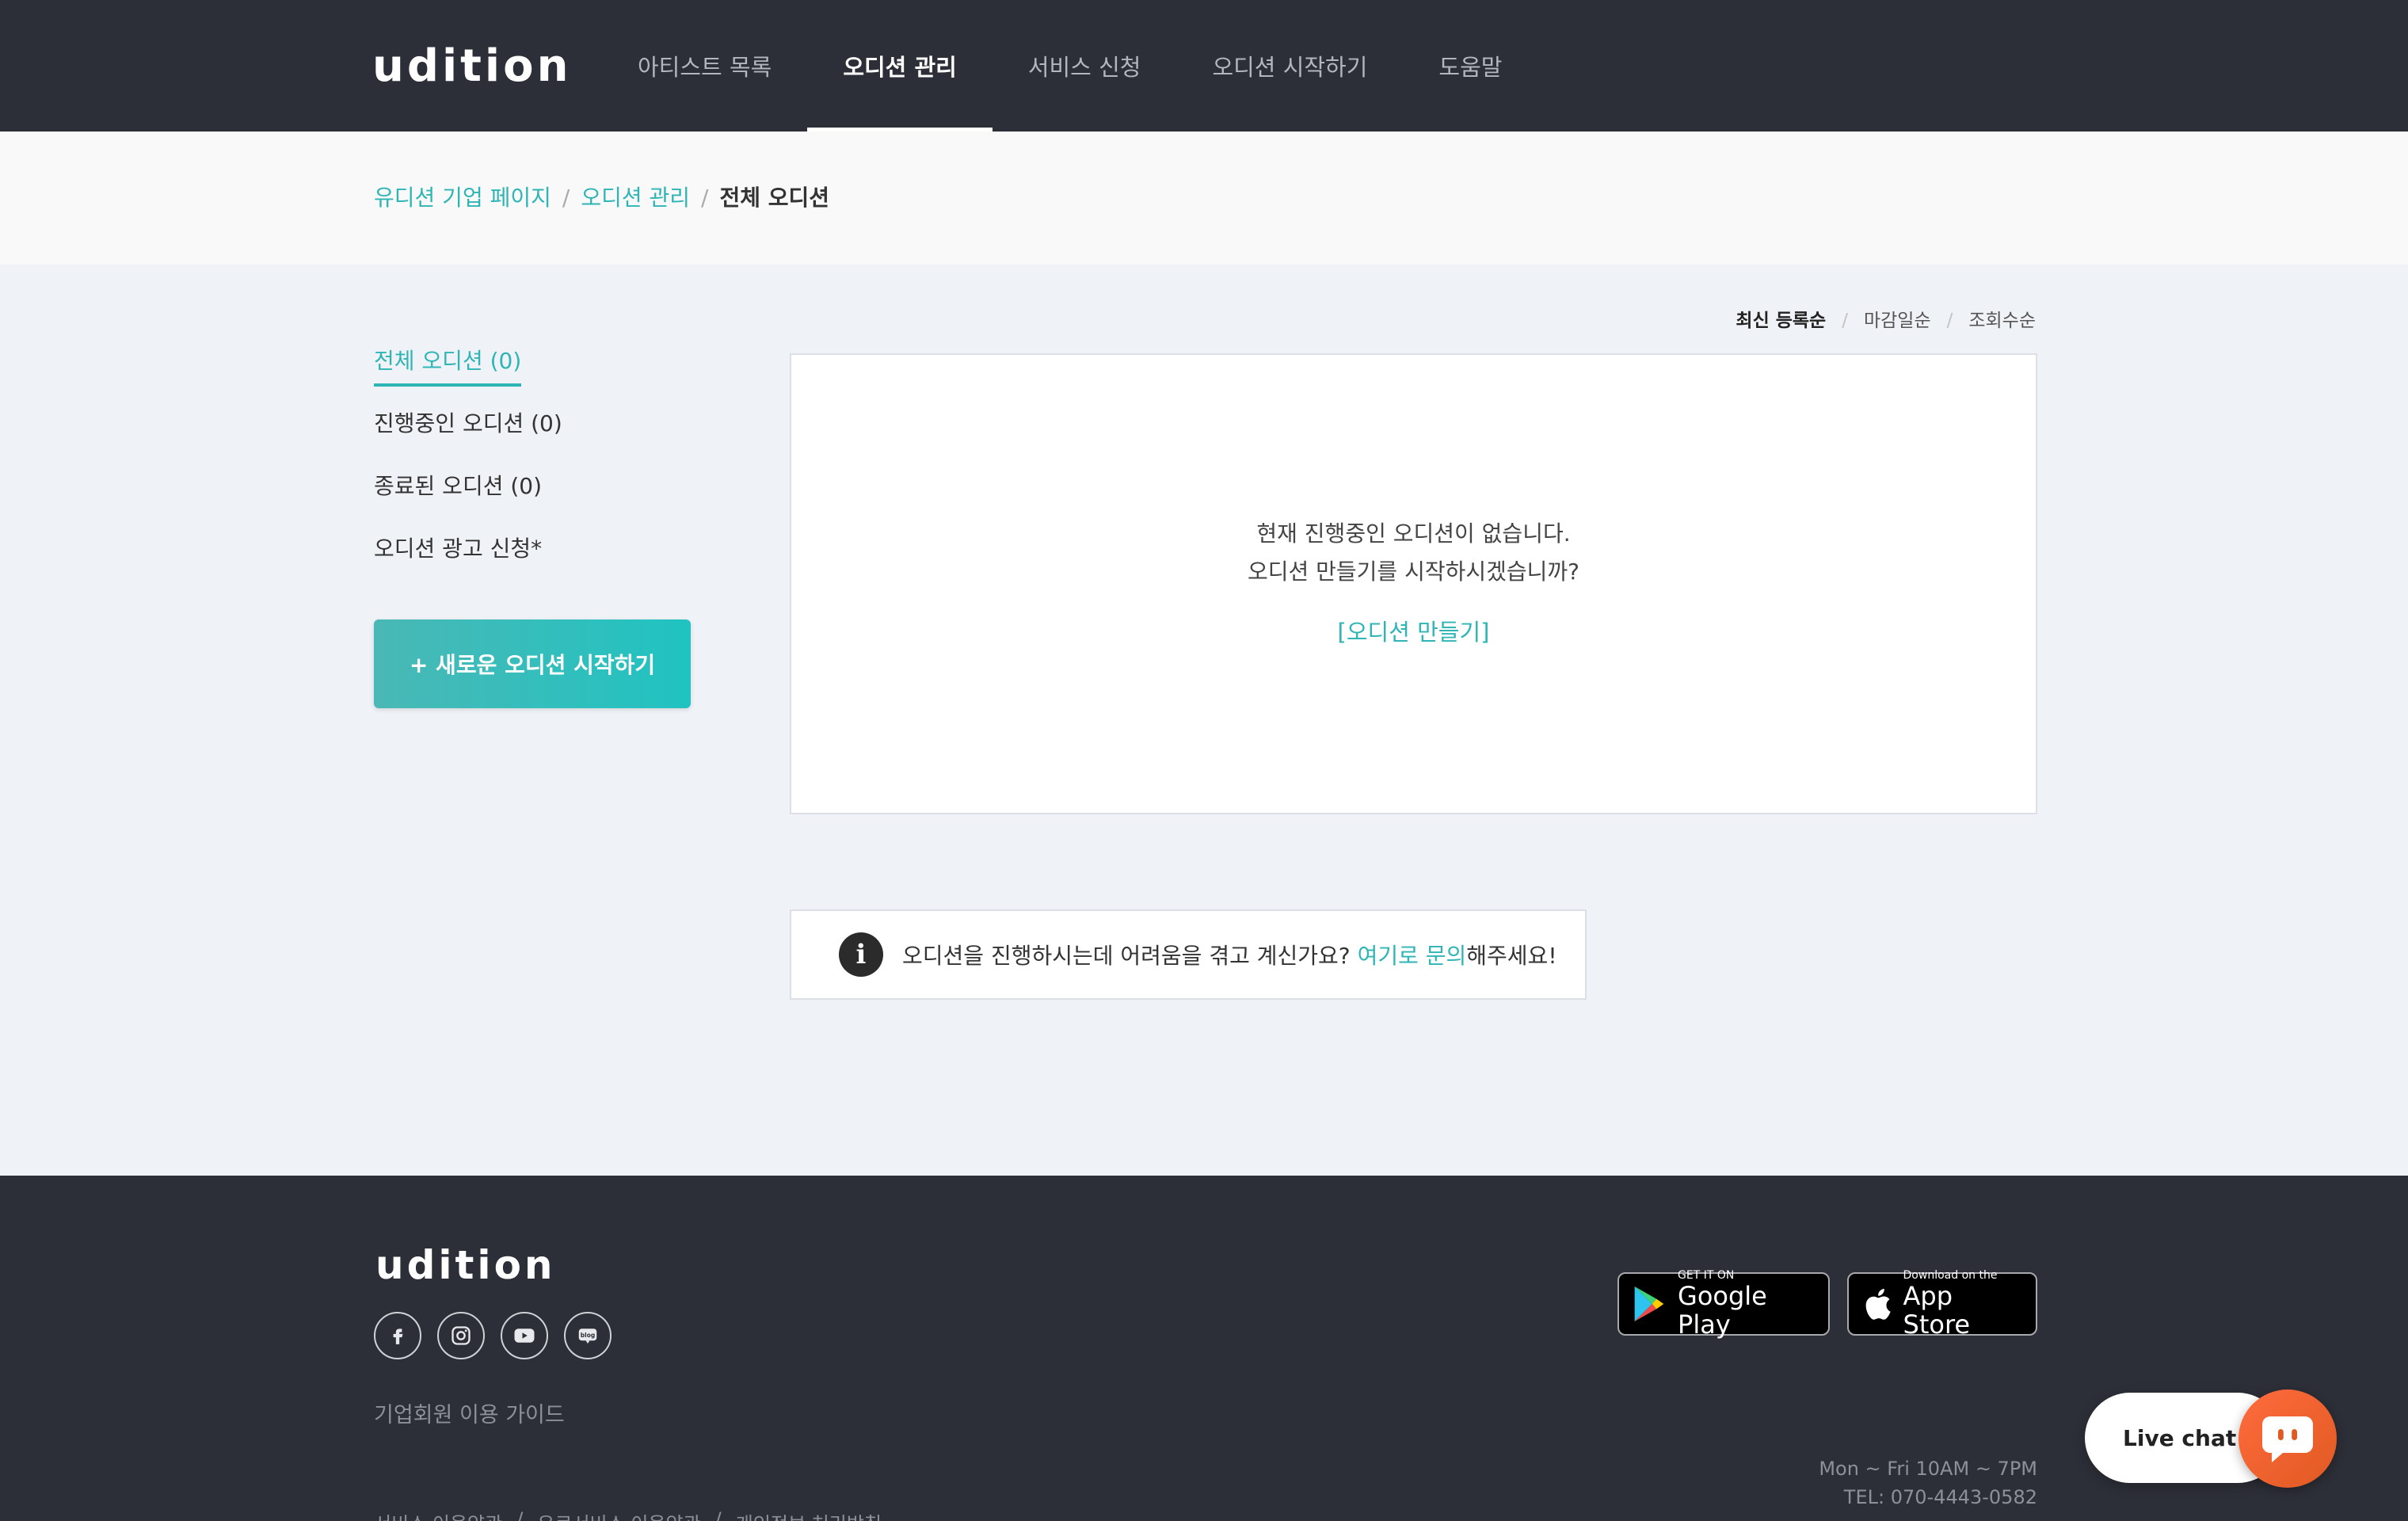 Image resolution: width=2408 pixels, height=1521 pixels. What do you see at coordinates (532, 663) in the screenshot?
I see `new-audition-button: + 새로운 오디션 시작하기` at bounding box center [532, 663].